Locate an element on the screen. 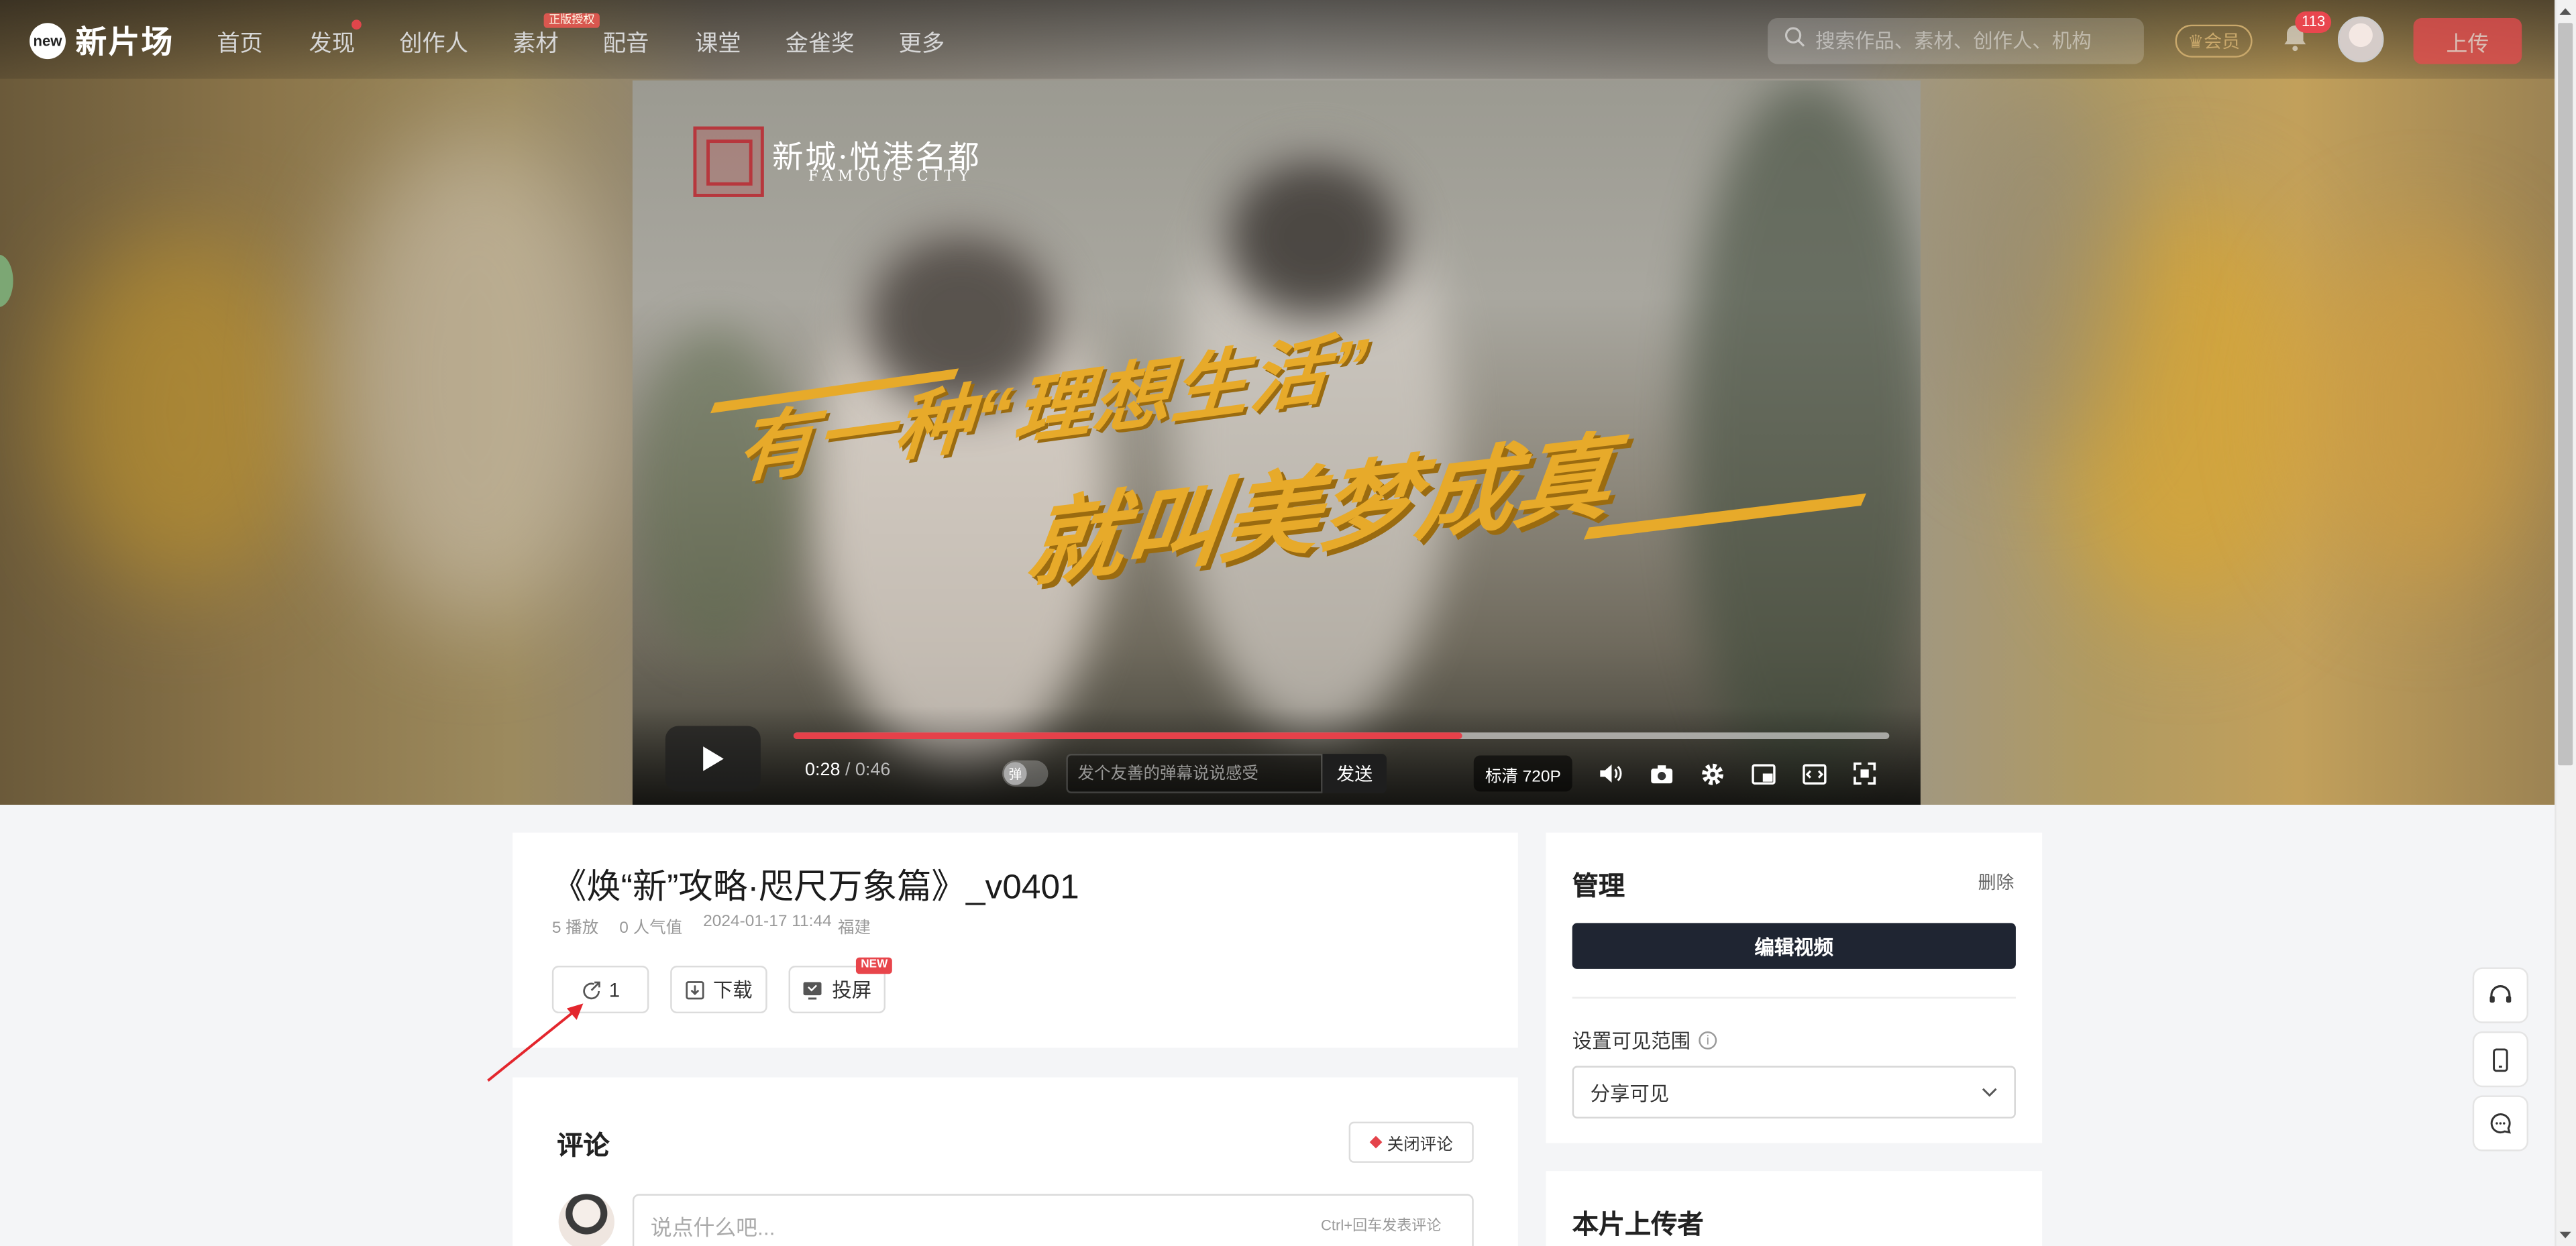 The image size is (2576, 1246). edit-video-button: 编辑视频 is located at coordinates (1794, 946).